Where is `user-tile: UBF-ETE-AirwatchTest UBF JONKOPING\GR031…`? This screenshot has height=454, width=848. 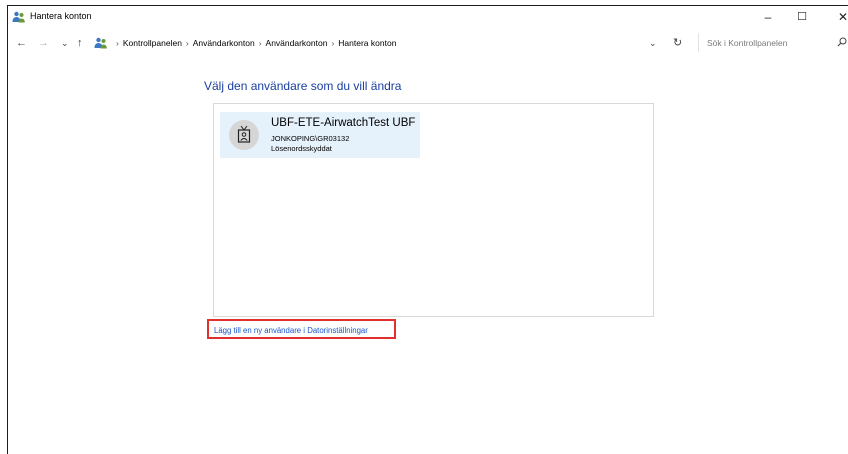 user-tile: UBF-ETE-AirwatchTest UBF JONKOPING\GR031… is located at coordinates (320, 135).